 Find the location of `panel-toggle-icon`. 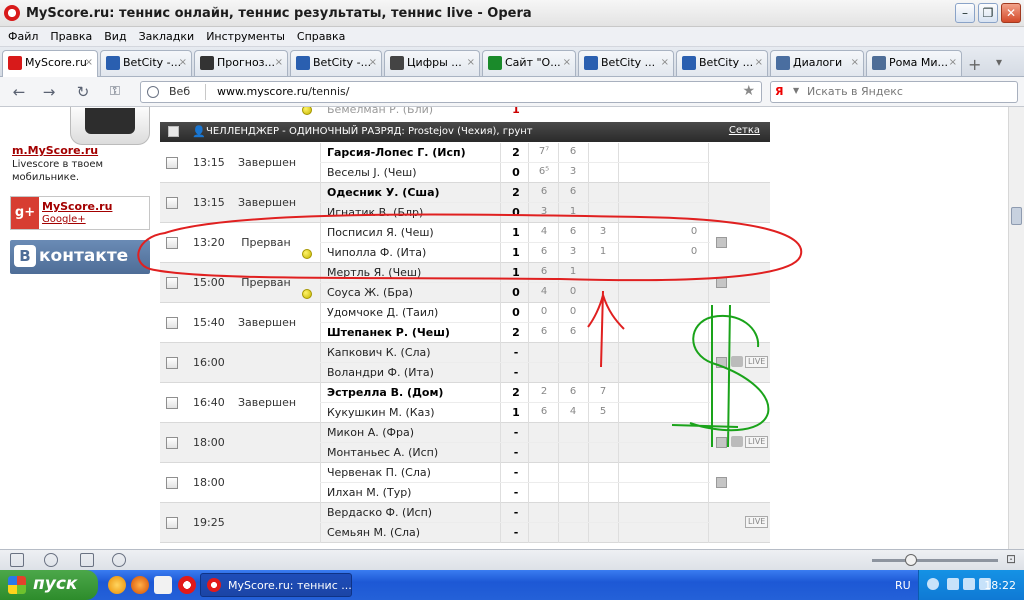

panel-toggle-icon is located at coordinates (17, 560).